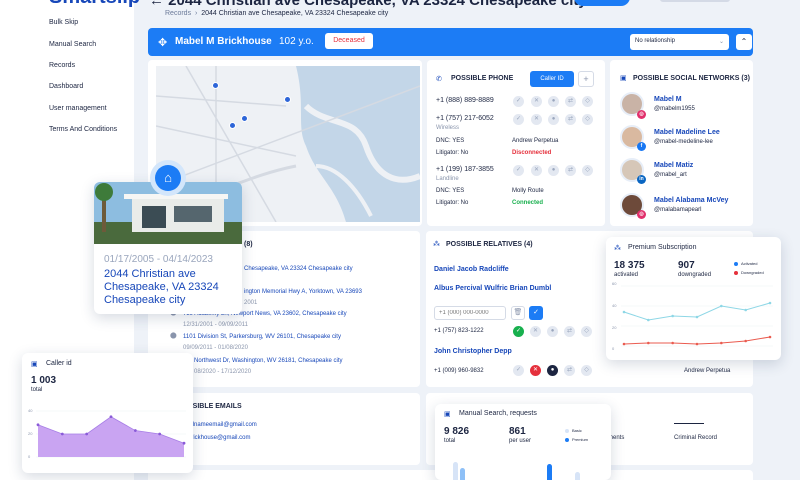 The width and height of the screenshot is (800, 480). What do you see at coordinates (459, 371) in the screenshot?
I see `relative-phone: +1 (009) 960-9832` at bounding box center [459, 371].